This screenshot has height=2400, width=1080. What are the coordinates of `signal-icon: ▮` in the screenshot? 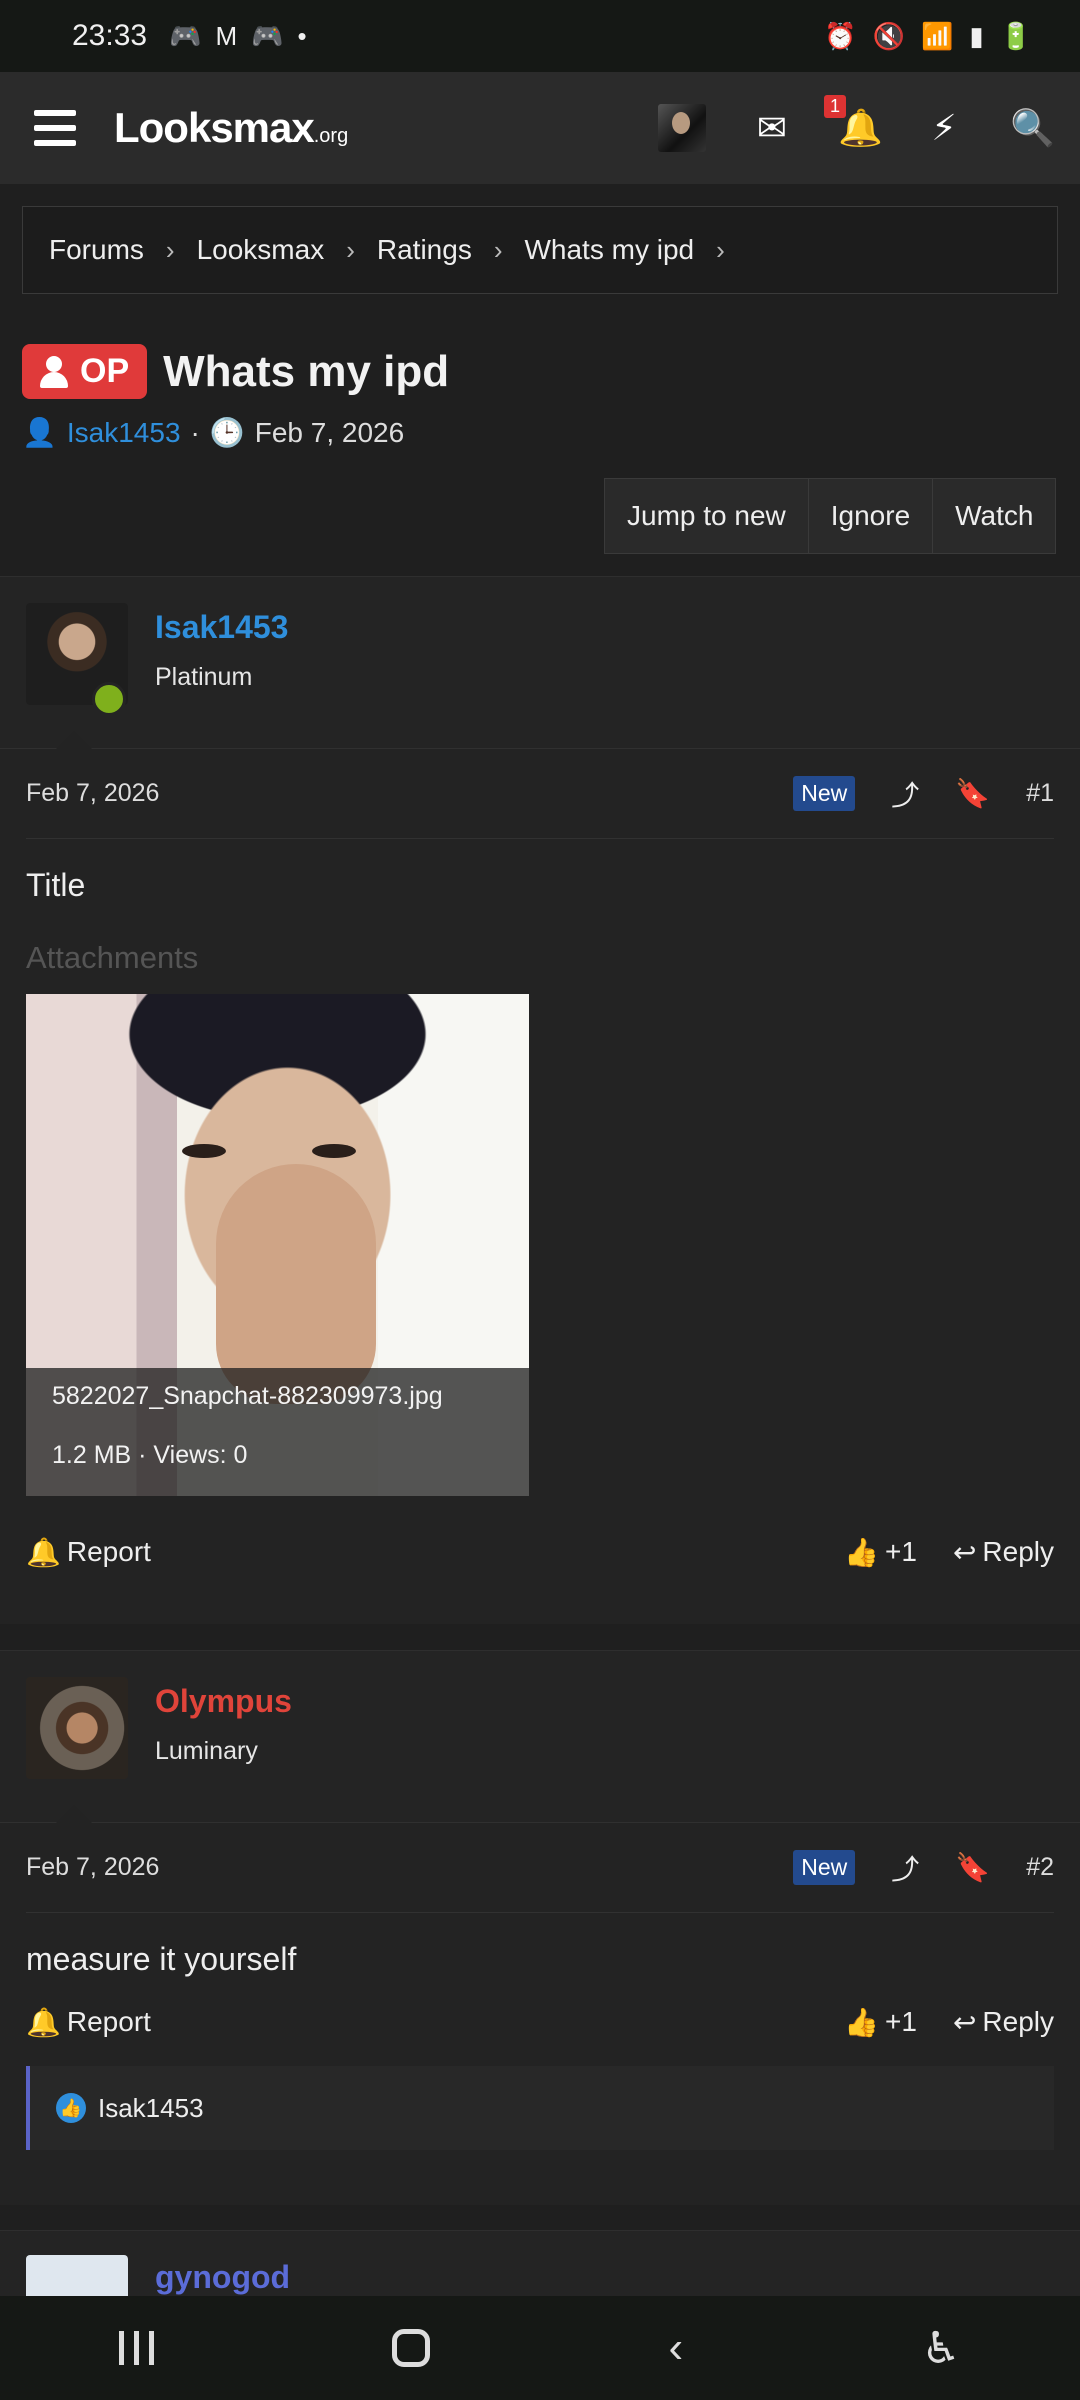 It's located at (976, 35).